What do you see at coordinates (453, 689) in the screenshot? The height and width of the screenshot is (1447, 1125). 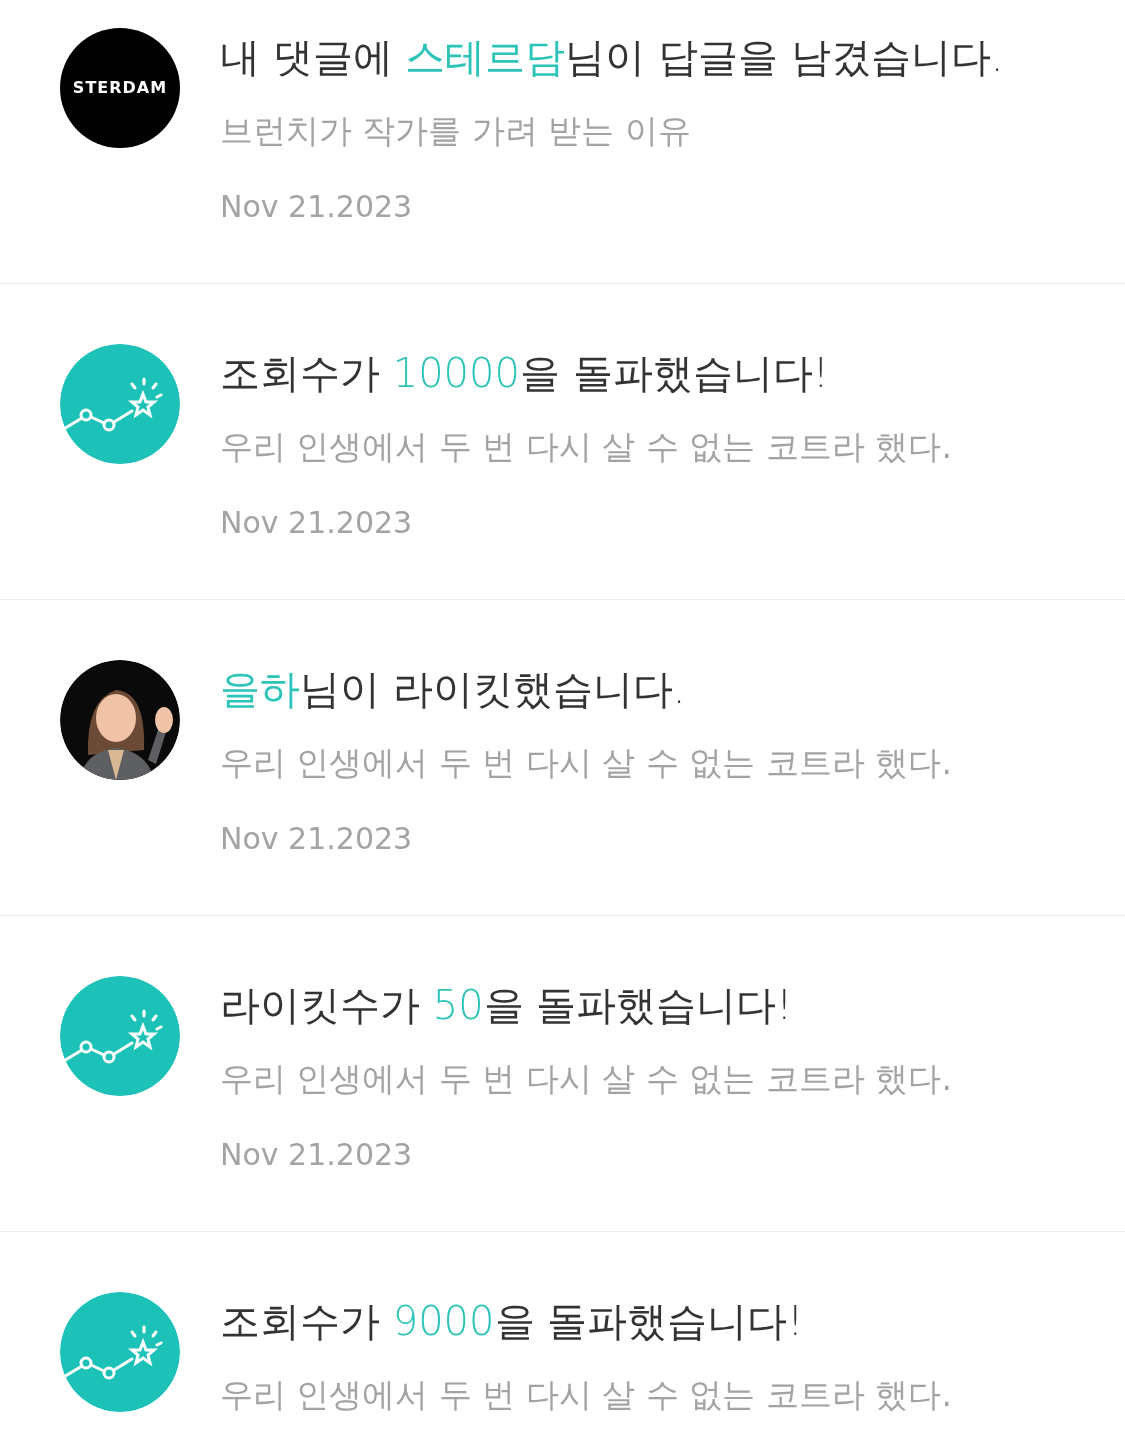 I see `notification-title: 을하님이 라이킷했습니다.` at bounding box center [453, 689].